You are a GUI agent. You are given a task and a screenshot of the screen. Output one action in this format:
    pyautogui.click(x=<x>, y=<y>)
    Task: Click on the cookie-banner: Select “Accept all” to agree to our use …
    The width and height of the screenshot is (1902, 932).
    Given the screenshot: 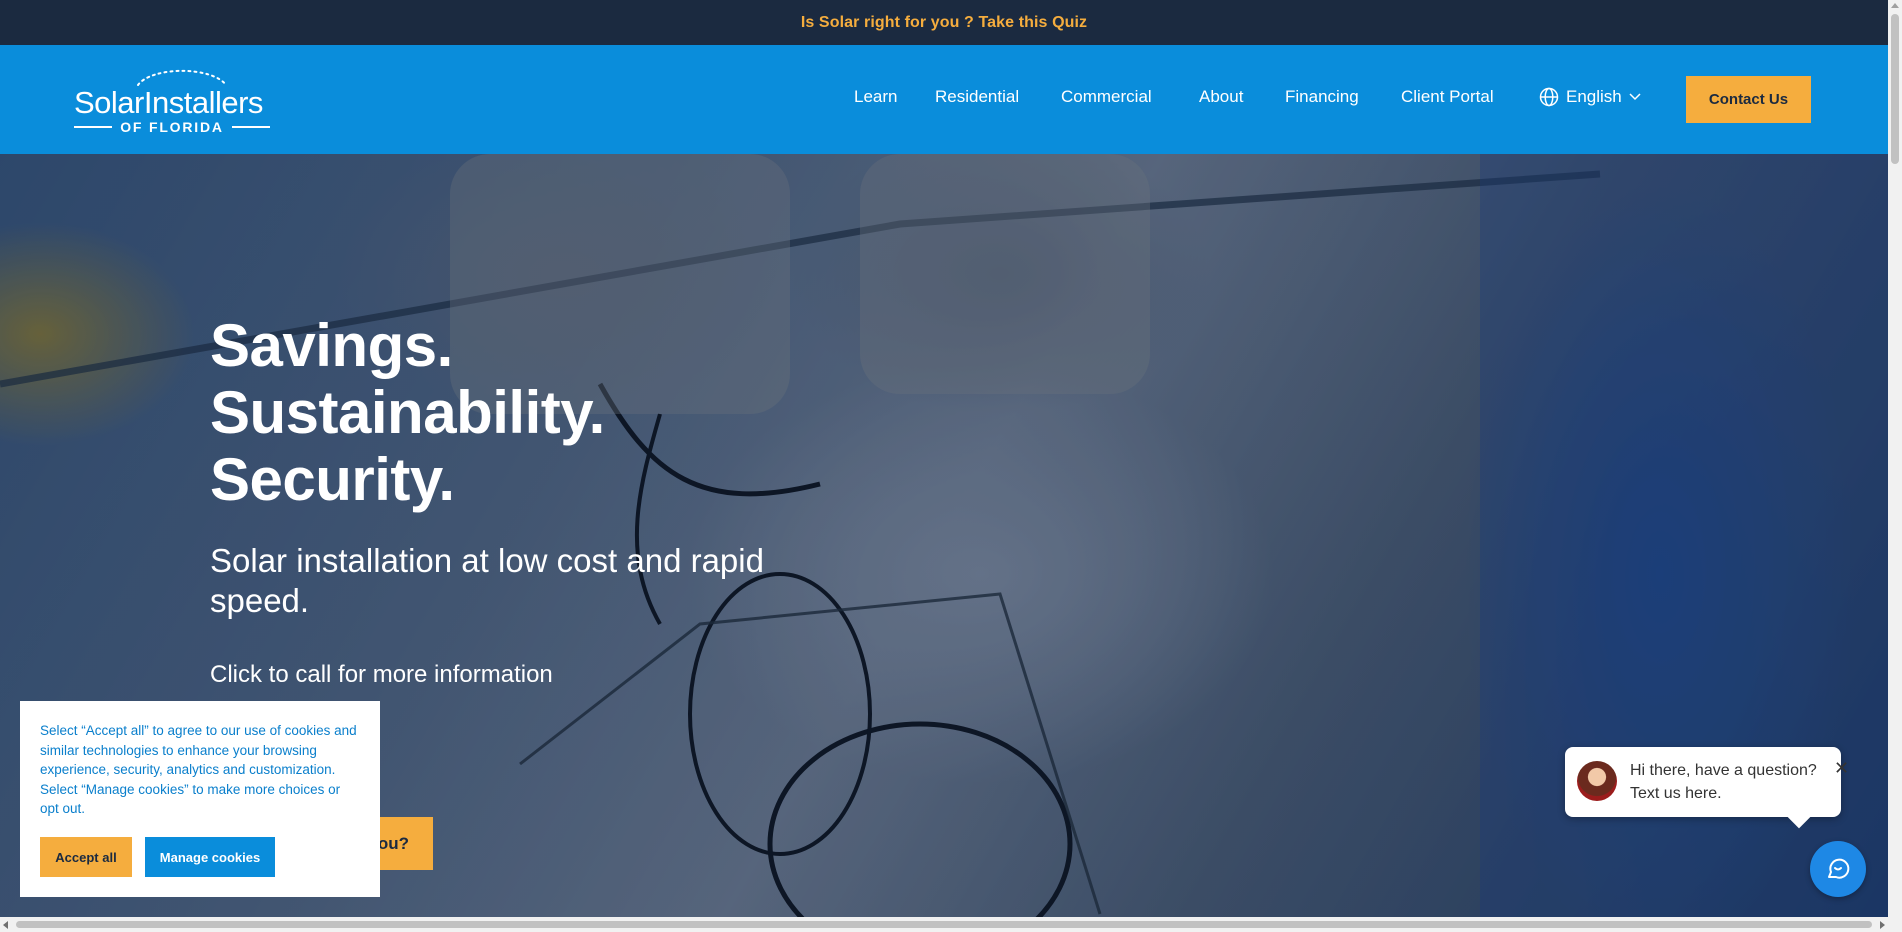 What is the action you would take?
    pyautogui.click(x=200, y=799)
    